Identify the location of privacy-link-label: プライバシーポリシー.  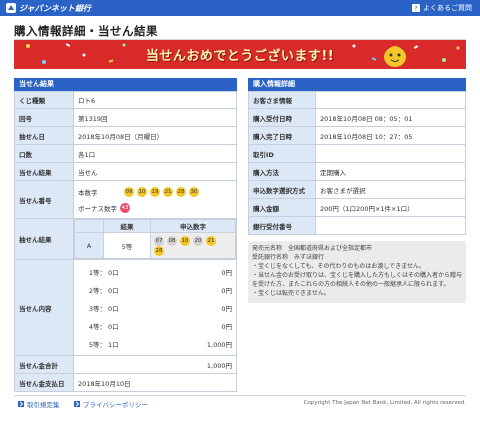
(115, 405).